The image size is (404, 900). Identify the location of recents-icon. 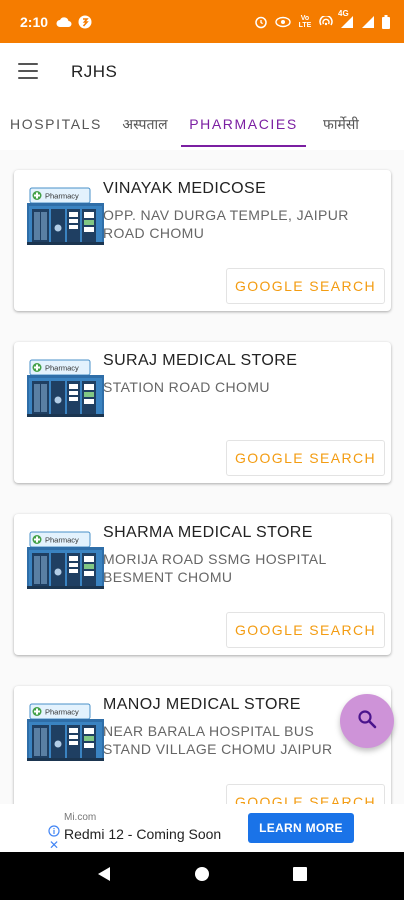
(300, 876).